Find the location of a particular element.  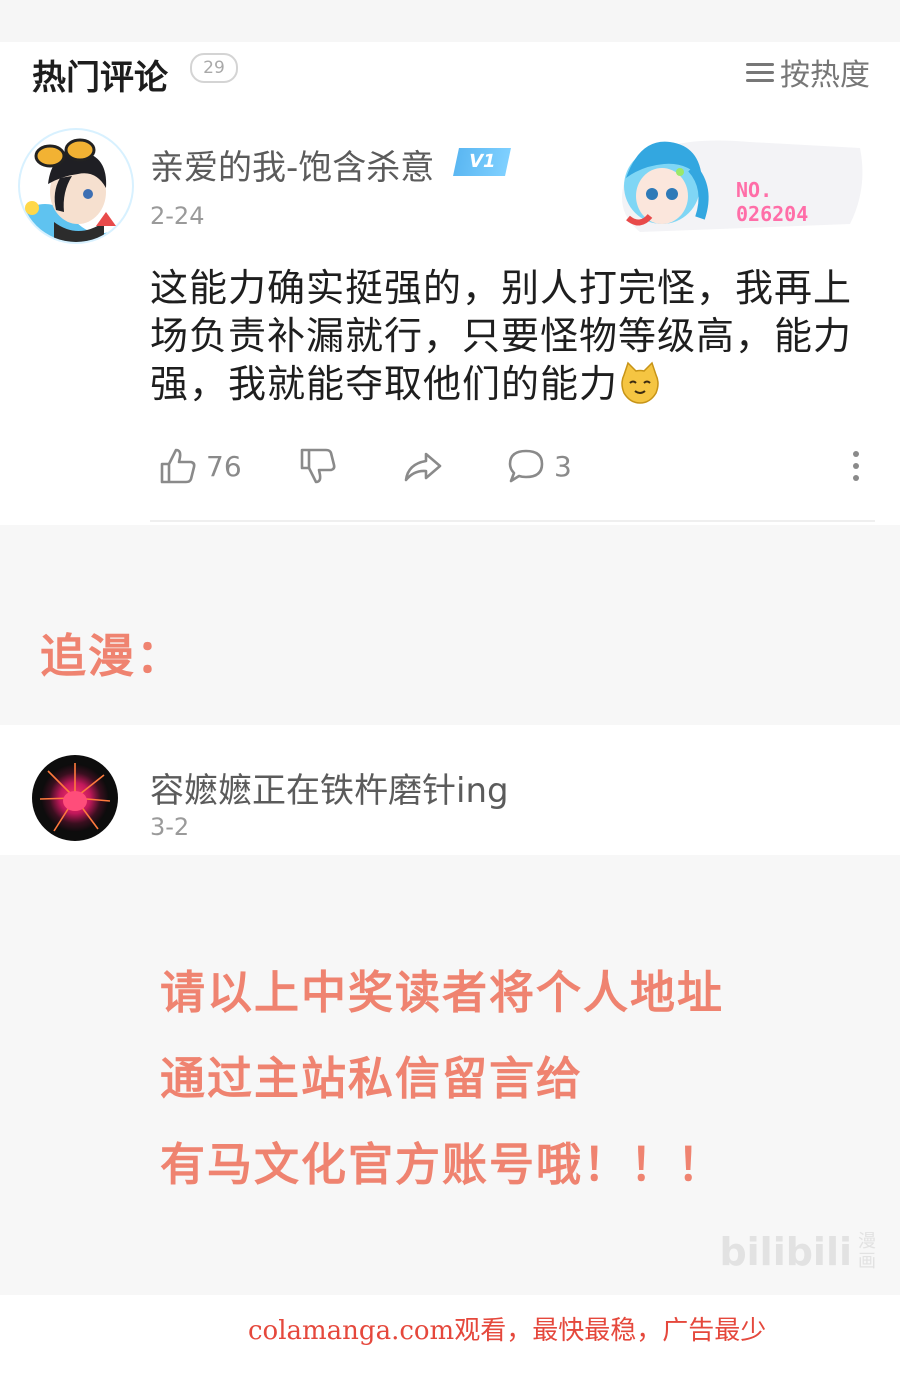

comment-item: 容嬷嬷正在铁杵磨针ing 3-2 is located at coordinates (450, 790).